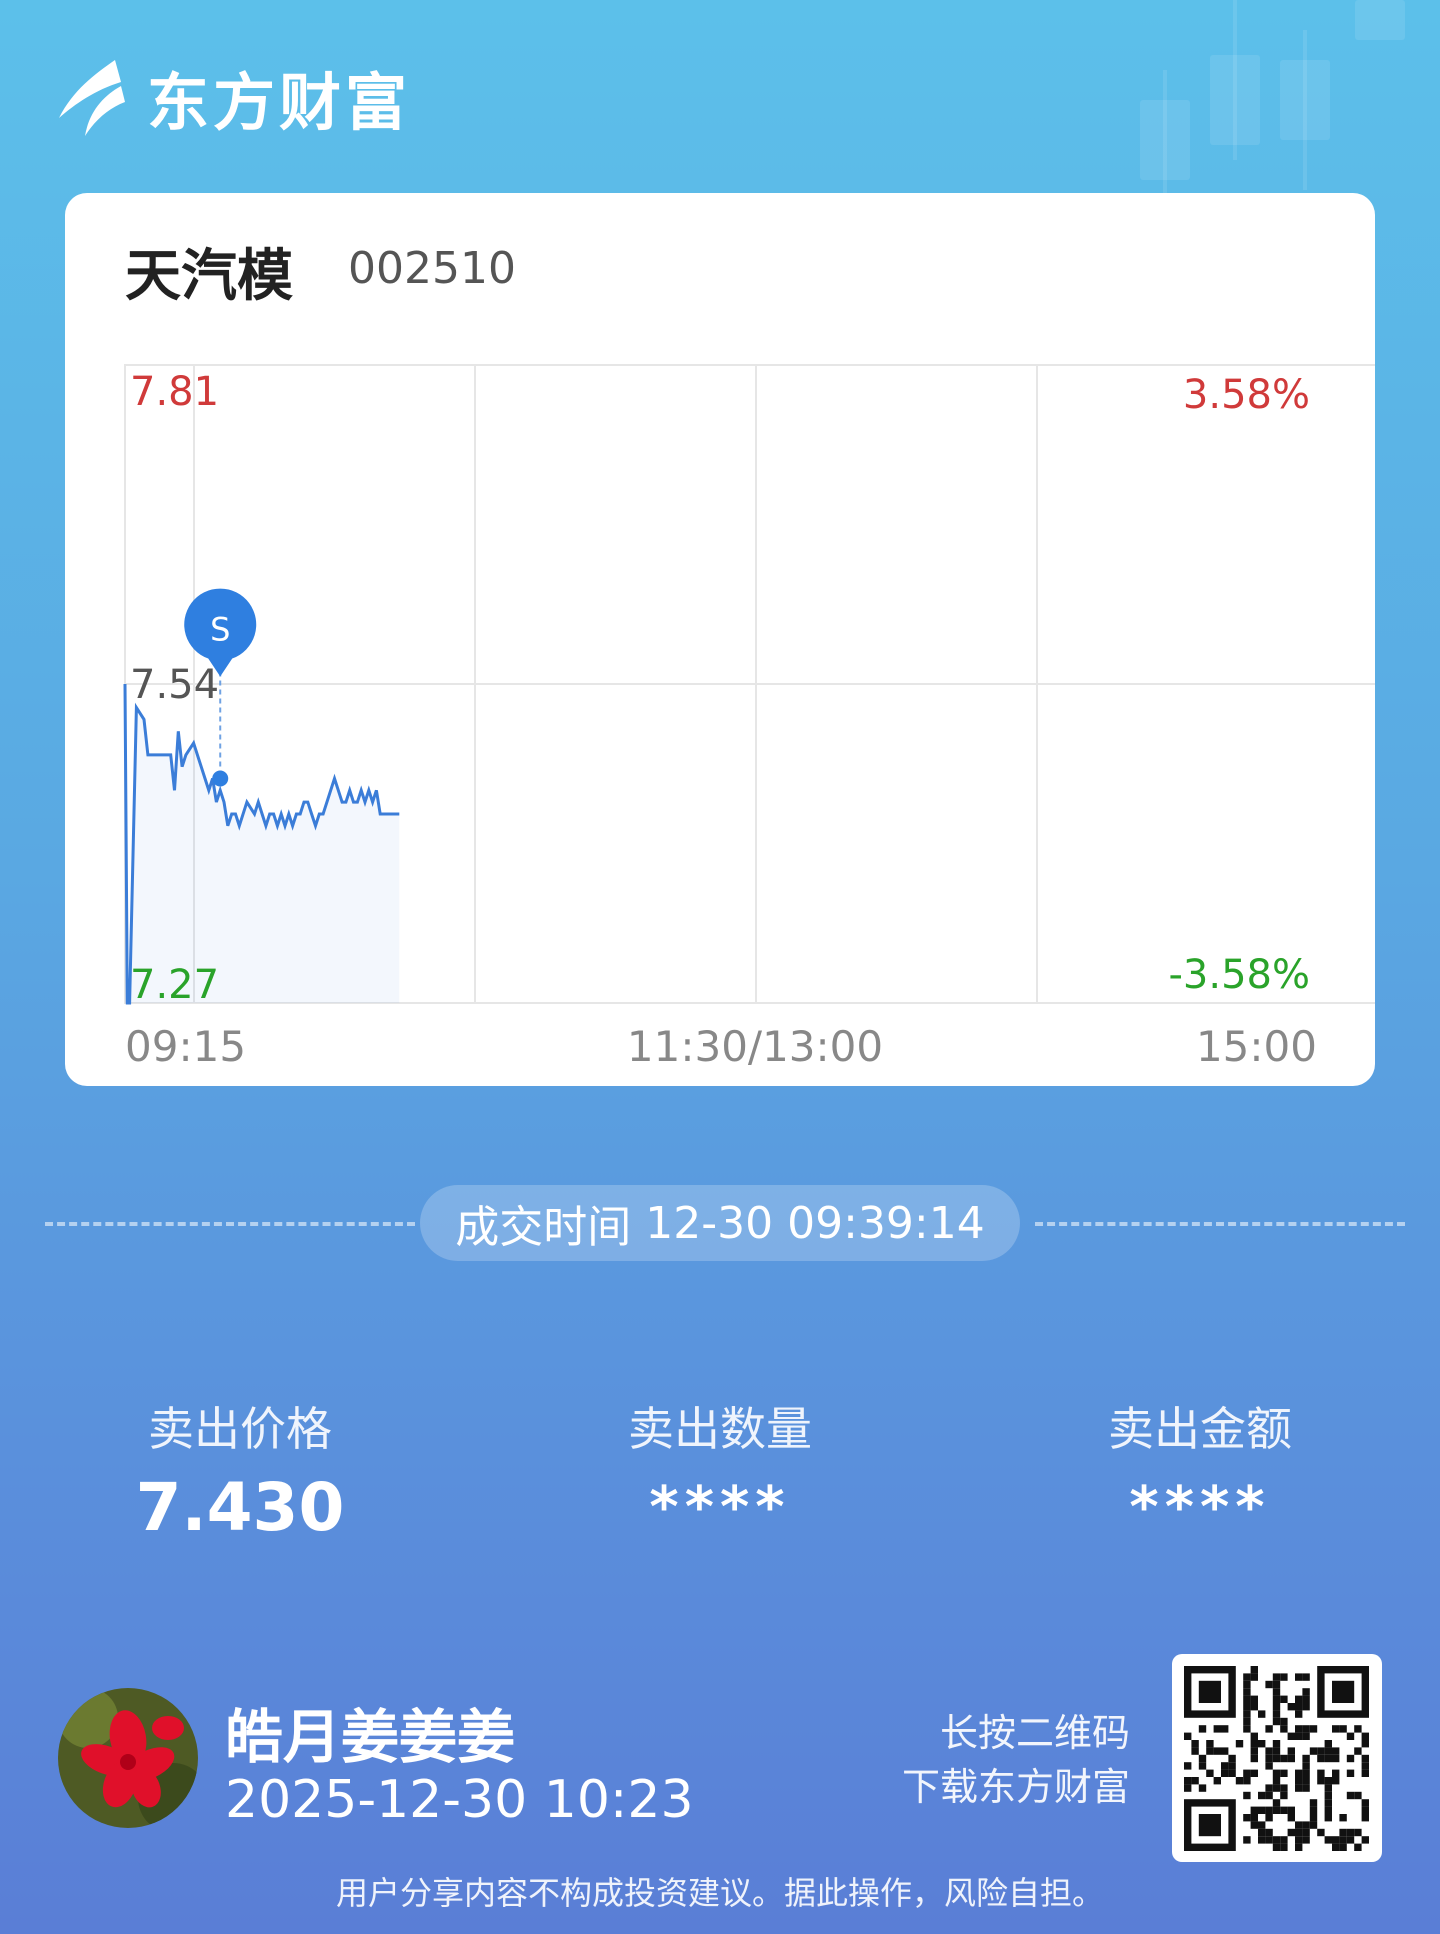 The image size is (1440, 1934). I want to click on divider-left, so click(230, 1224).